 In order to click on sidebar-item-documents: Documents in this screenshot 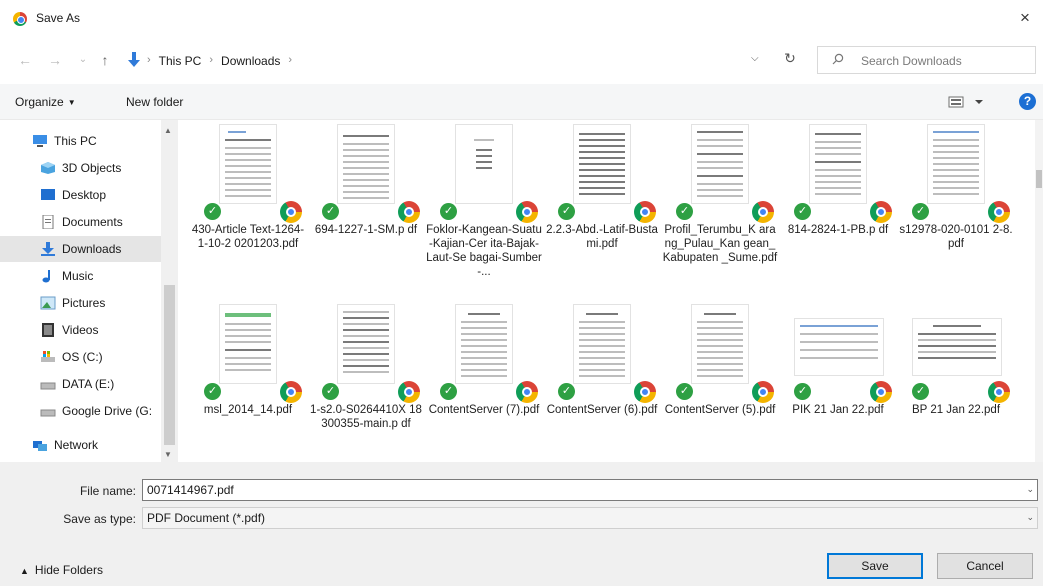, I will do `click(100, 222)`.